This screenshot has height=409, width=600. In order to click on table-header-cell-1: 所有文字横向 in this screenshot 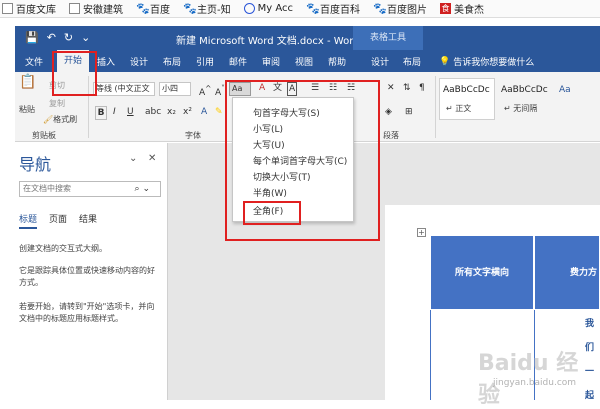, I will do `click(482, 272)`.